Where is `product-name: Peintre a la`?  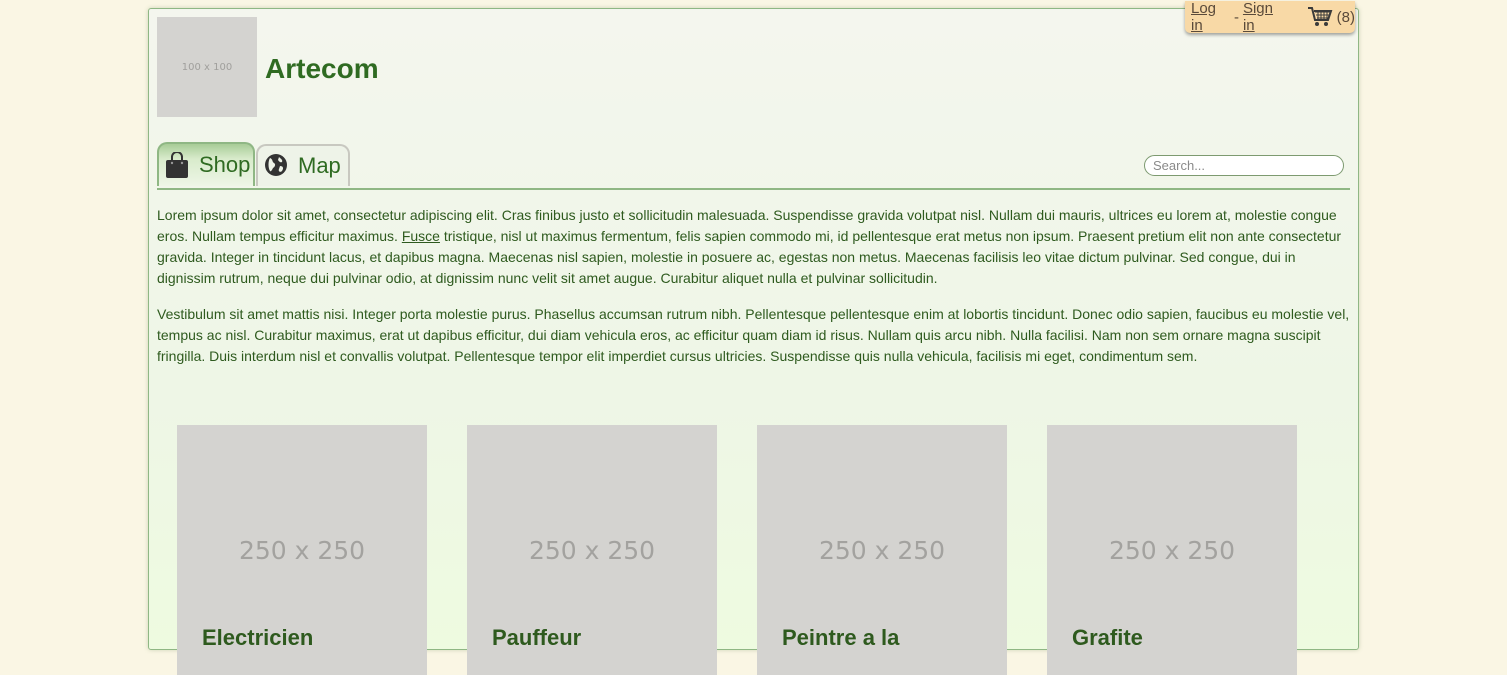
product-name: Peintre a la is located at coordinates (840, 638).